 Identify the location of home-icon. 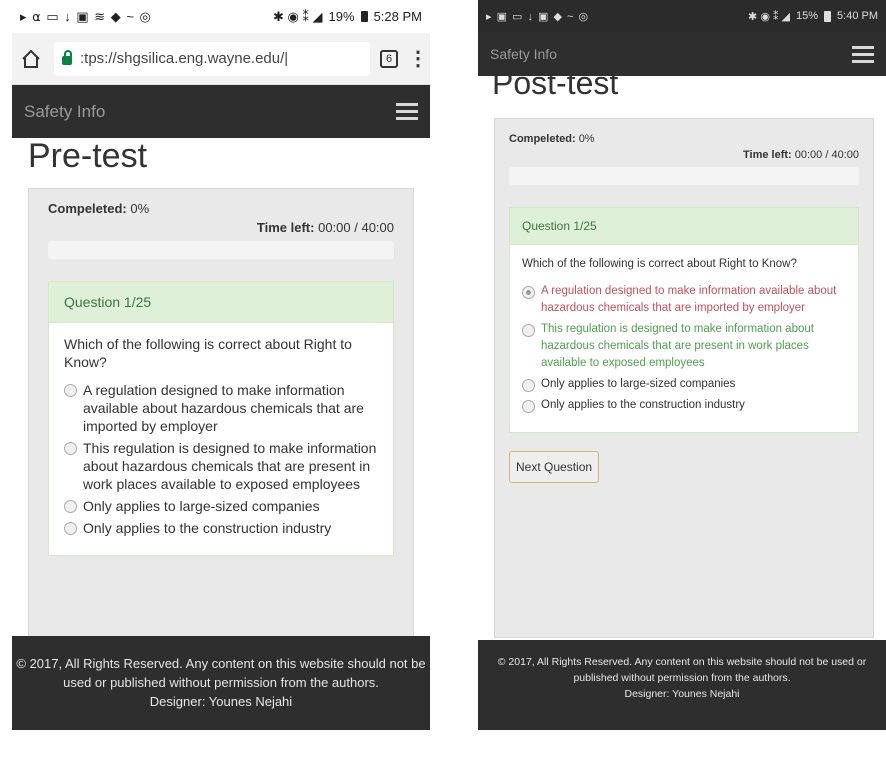
(31, 59).